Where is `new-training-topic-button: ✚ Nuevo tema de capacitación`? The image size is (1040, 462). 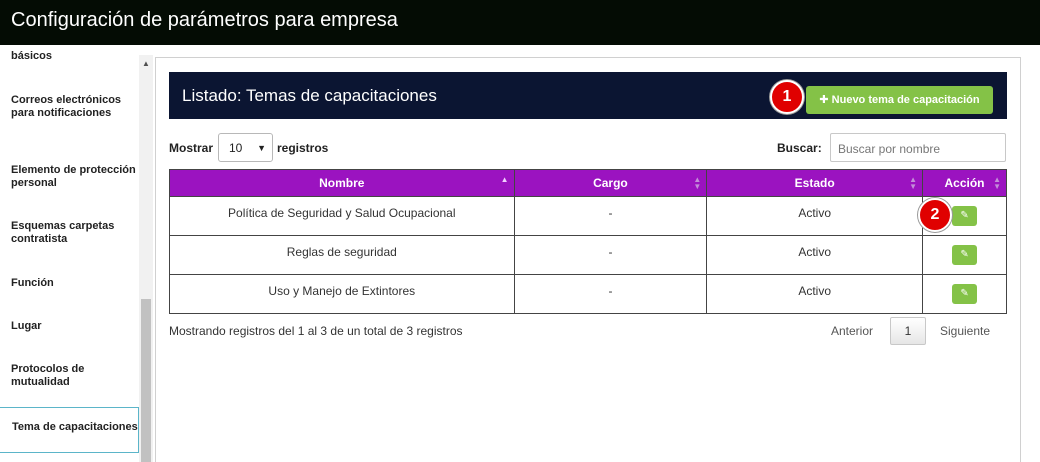
new-training-topic-button: ✚ Nuevo tema de capacitación is located at coordinates (899, 100).